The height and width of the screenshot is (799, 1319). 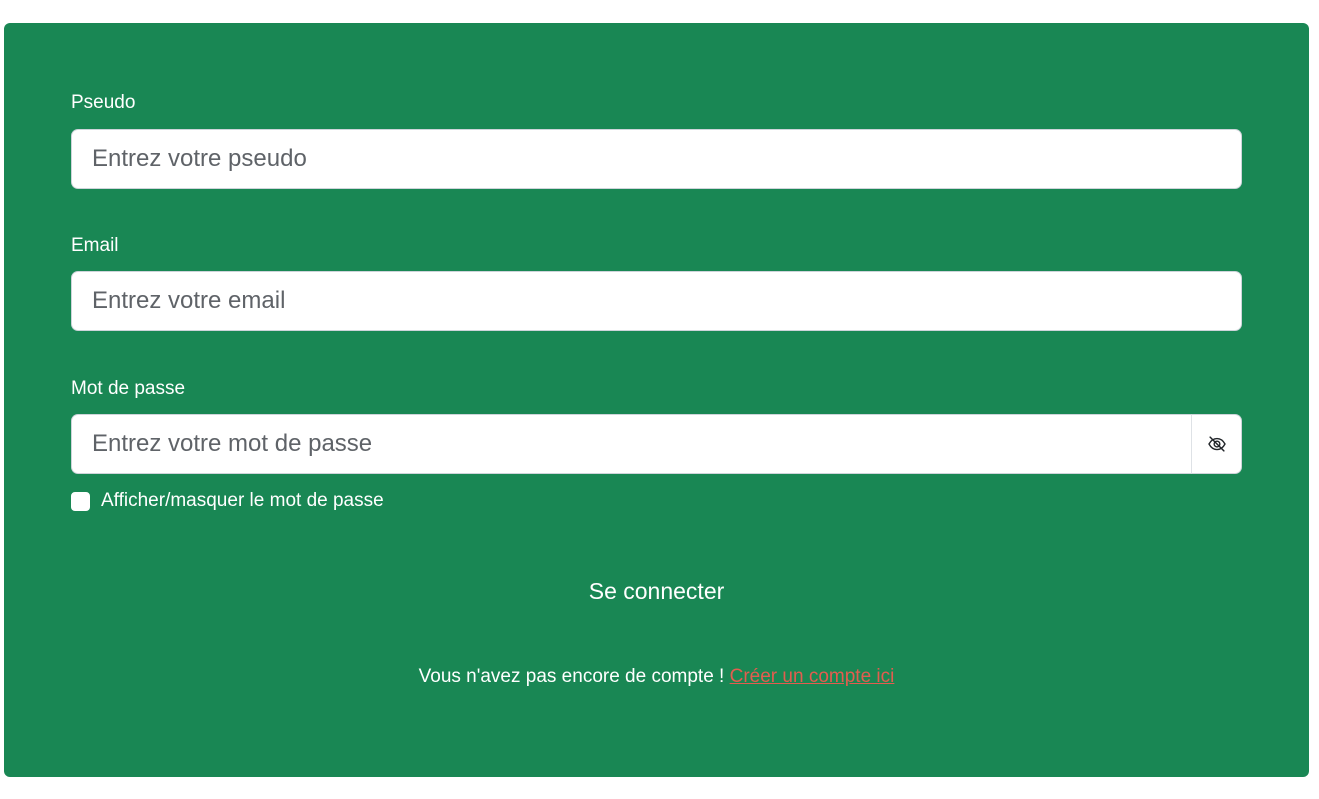 I want to click on show-password-label: Afficher/masquer le mot de passe, so click(x=242, y=501).